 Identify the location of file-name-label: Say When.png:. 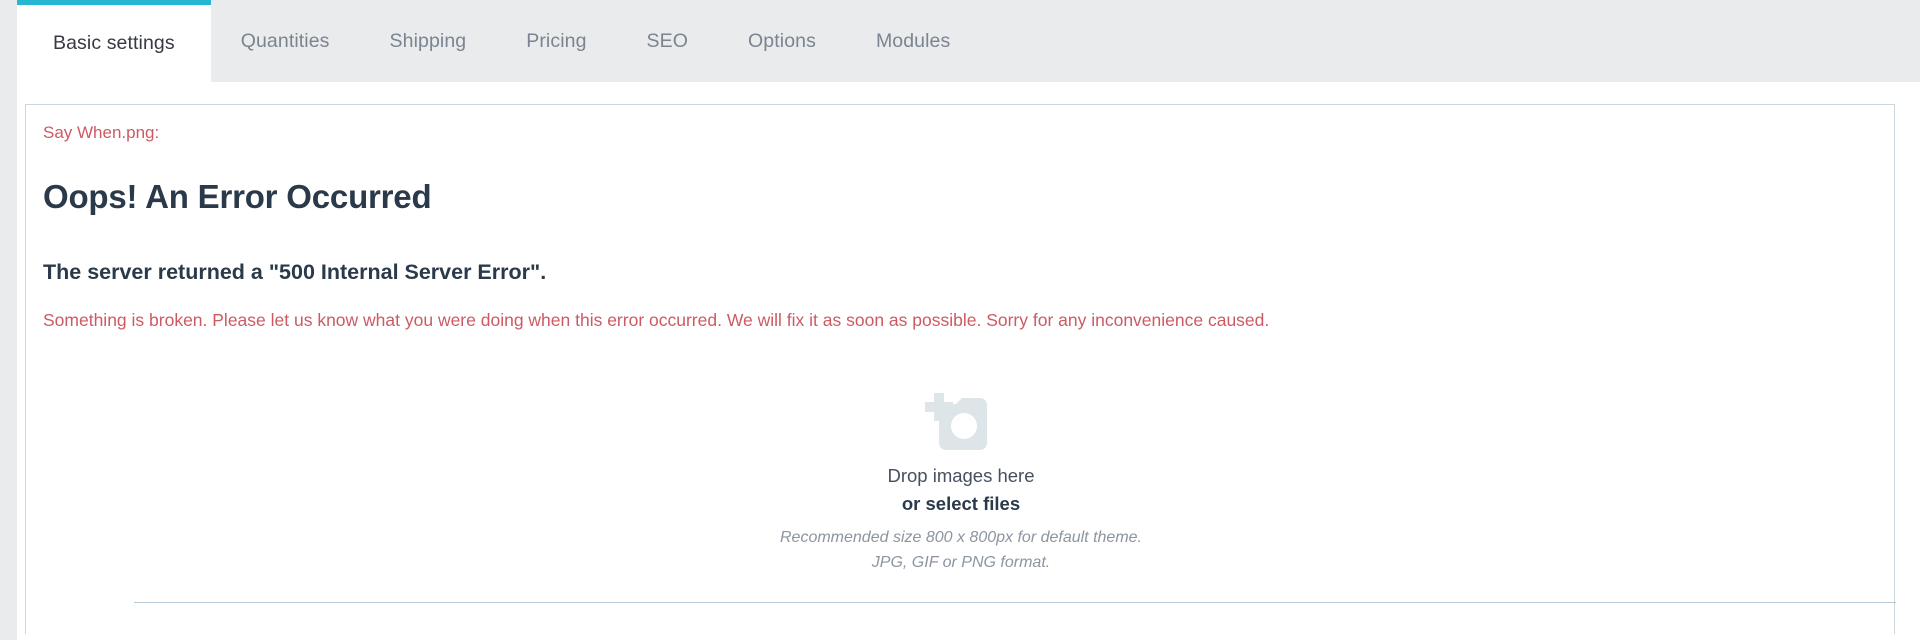
(101, 132).